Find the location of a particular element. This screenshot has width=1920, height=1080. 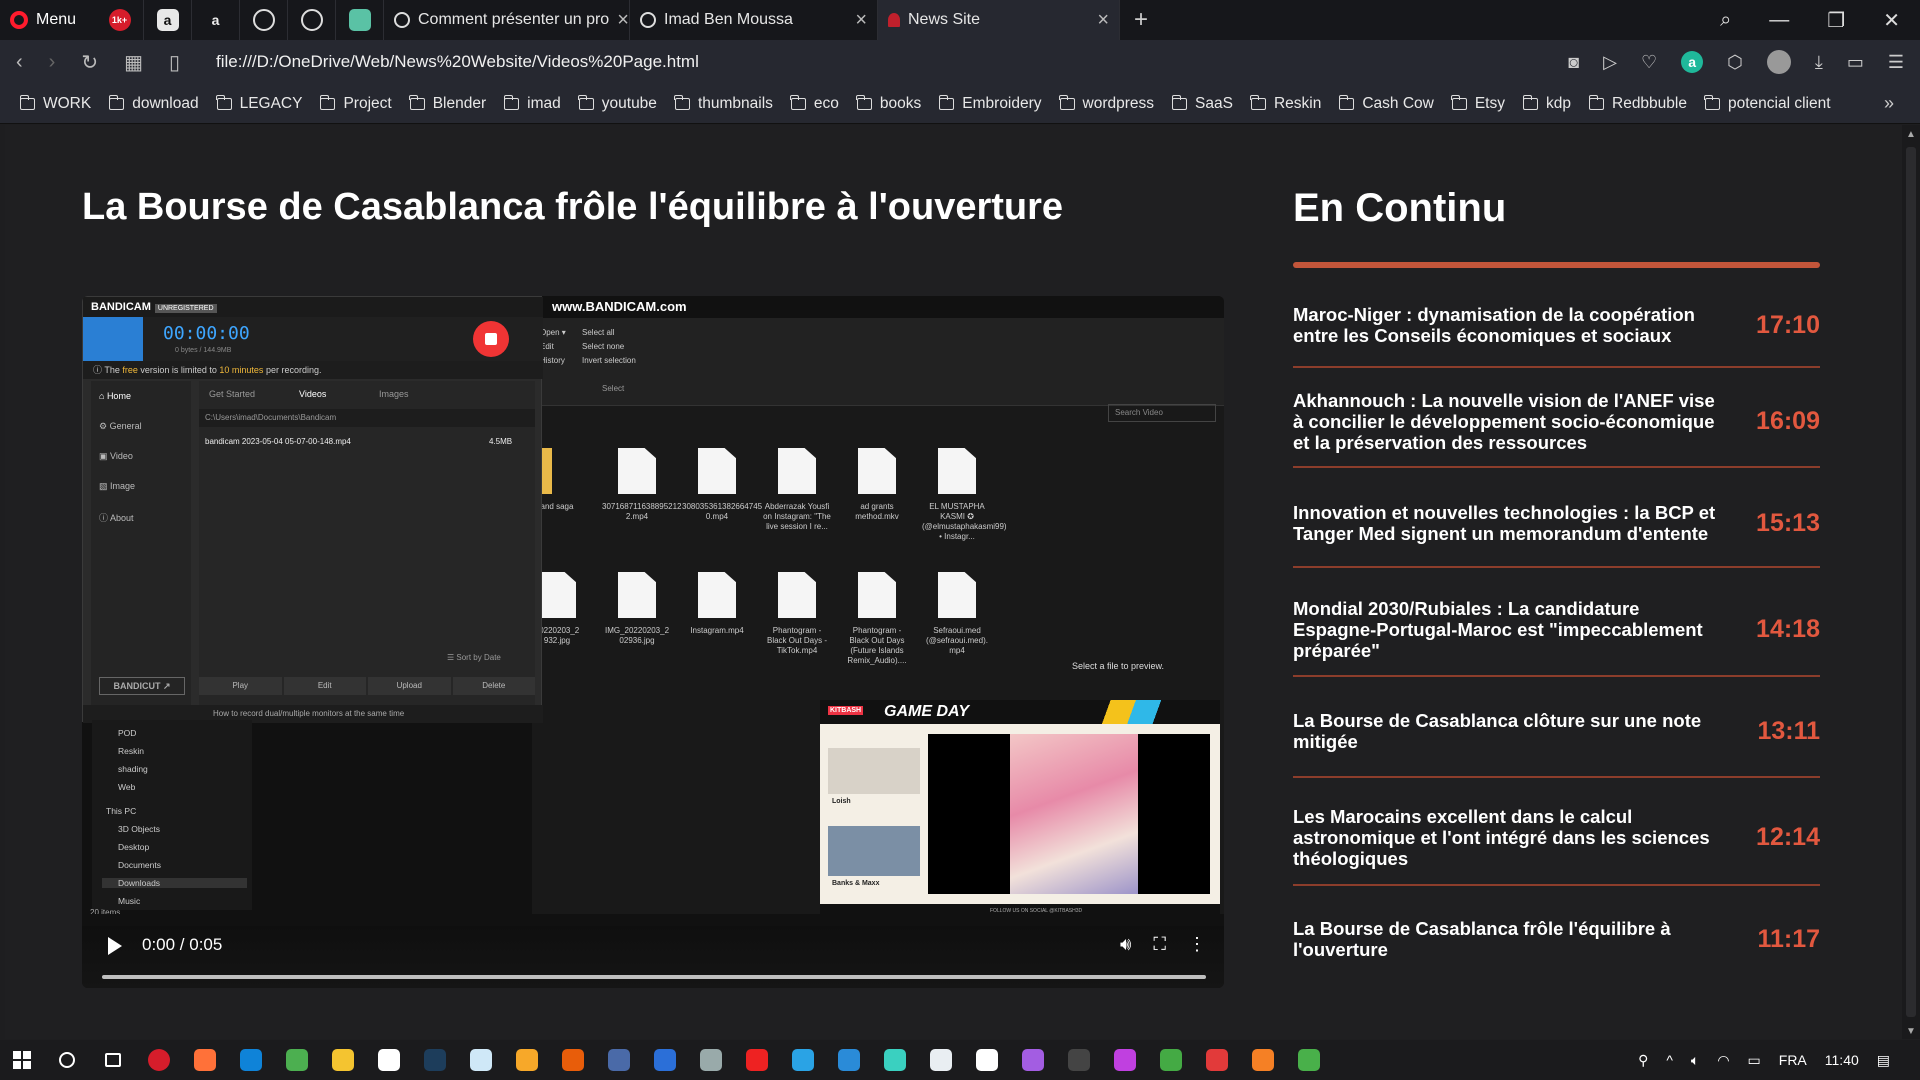

download-icon: ⤓ is located at coordinates (1819, 62).